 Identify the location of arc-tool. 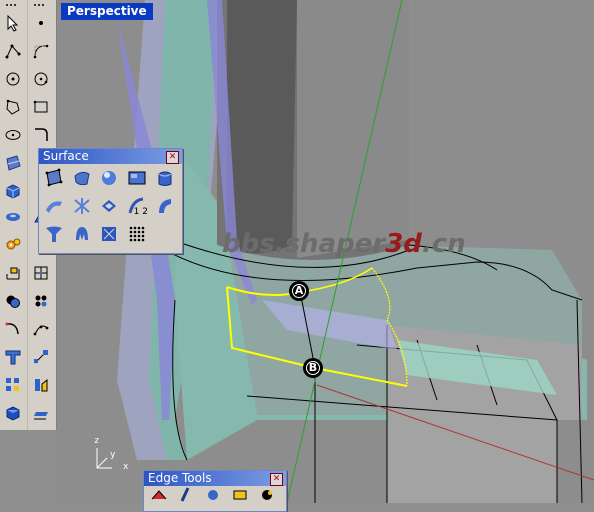
(41, 79).